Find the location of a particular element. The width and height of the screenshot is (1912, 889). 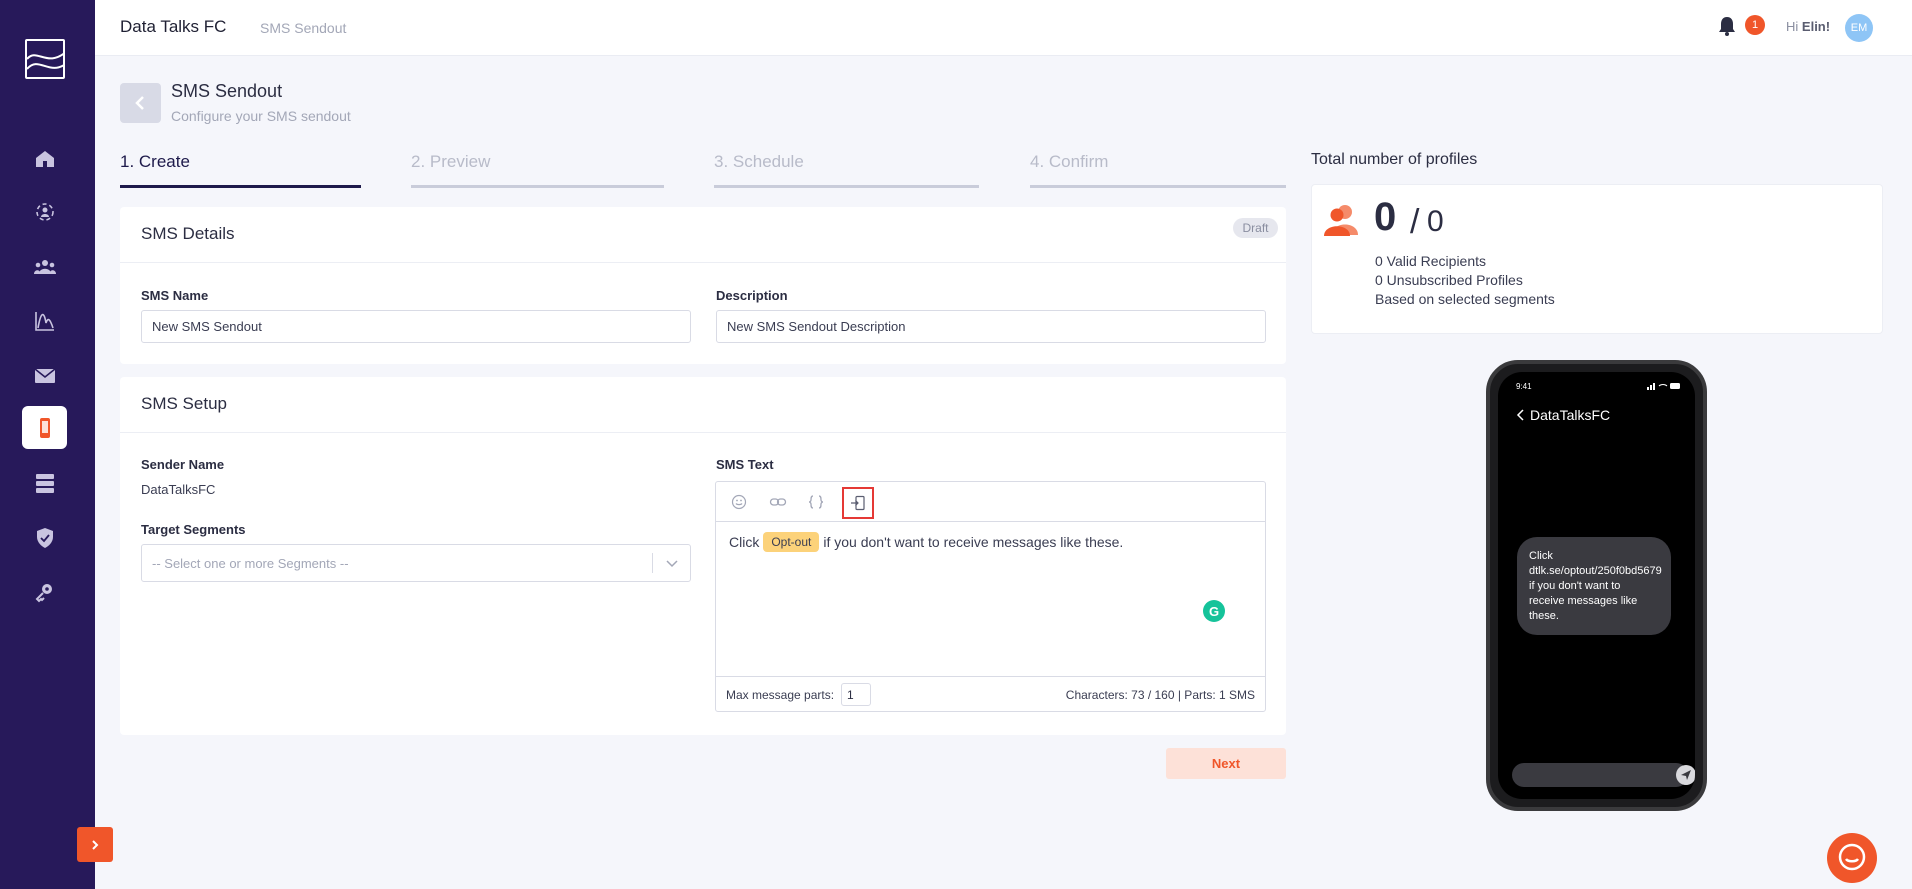

grammarly-icon: G is located at coordinates (1214, 611).